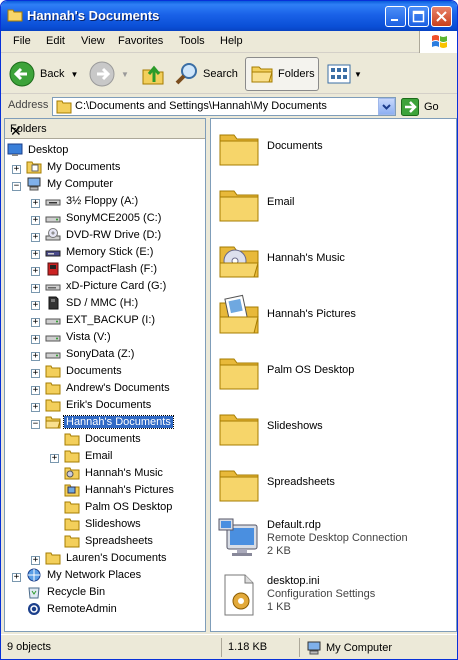 The image size is (458, 660). Describe the element at coordinates (335, 262) in the screenshot. I see `file-item-hannahs-music: Hannah's Music` at that location.